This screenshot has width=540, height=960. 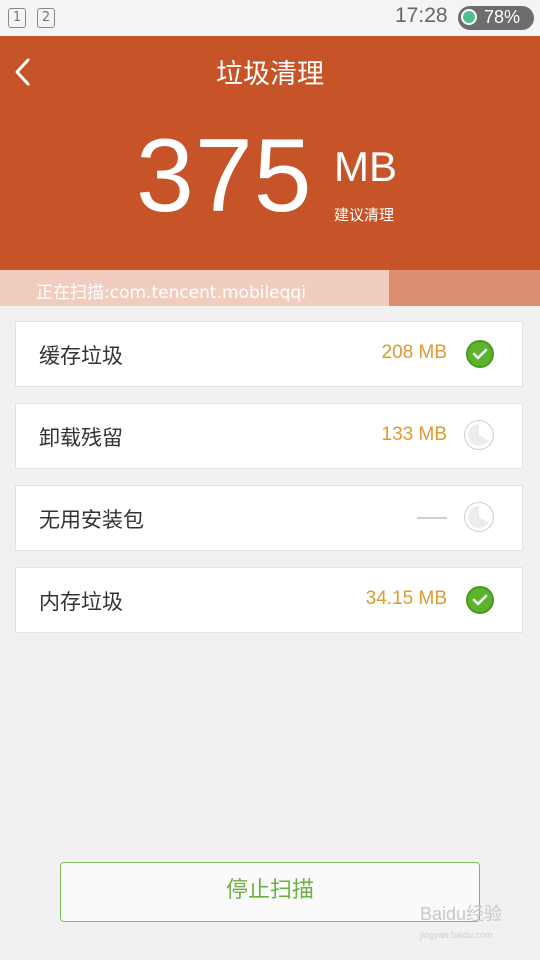 What do you see at coordinates (91, 520) in the screenshot?
I see `item-label: 无用安装包` at bounding box center [91, 520].